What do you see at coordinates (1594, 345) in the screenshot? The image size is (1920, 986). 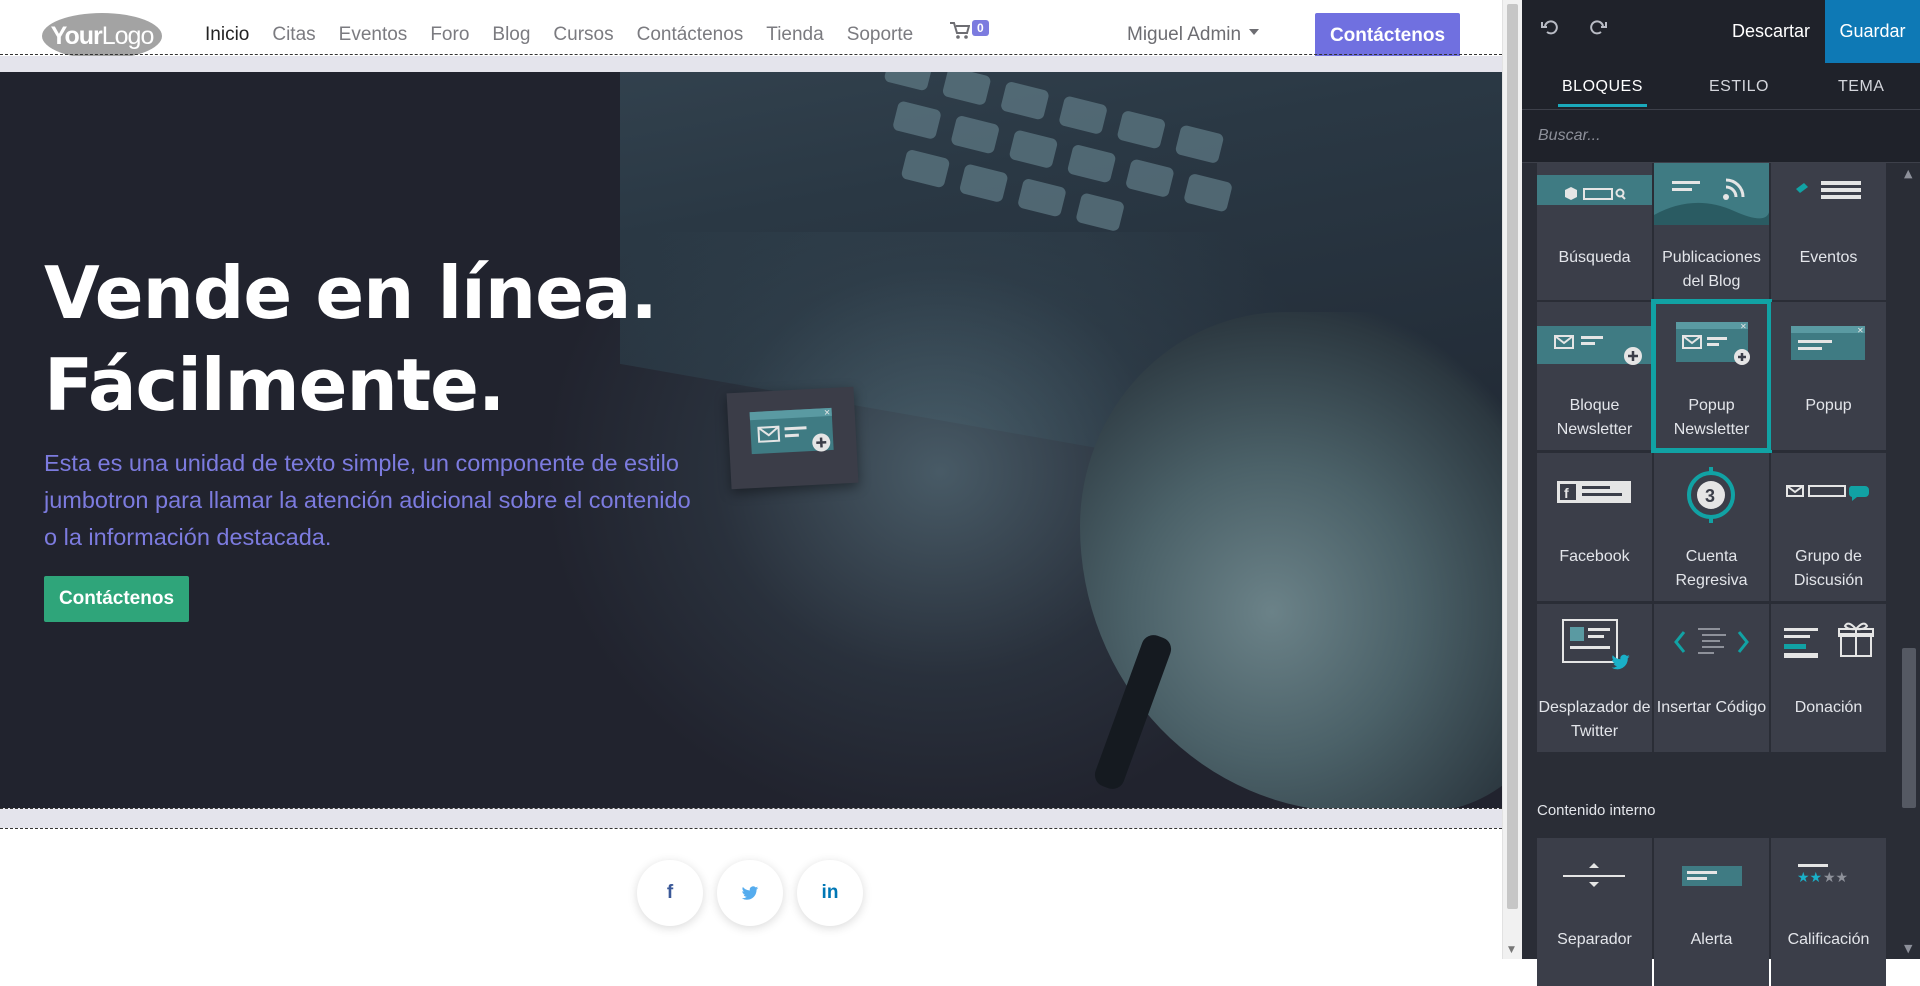 I see `newsletter-block-icon` at bounding box center [1594, 345].